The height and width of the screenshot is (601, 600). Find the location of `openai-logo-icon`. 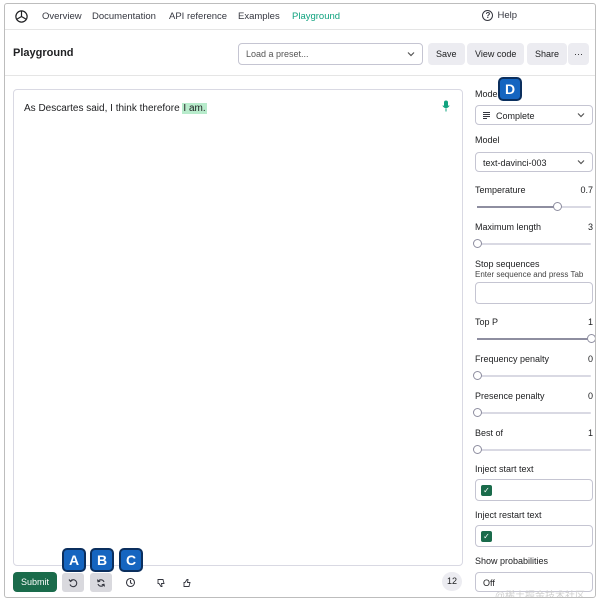

openai-logo-icon is located at coordinates (21, 16).